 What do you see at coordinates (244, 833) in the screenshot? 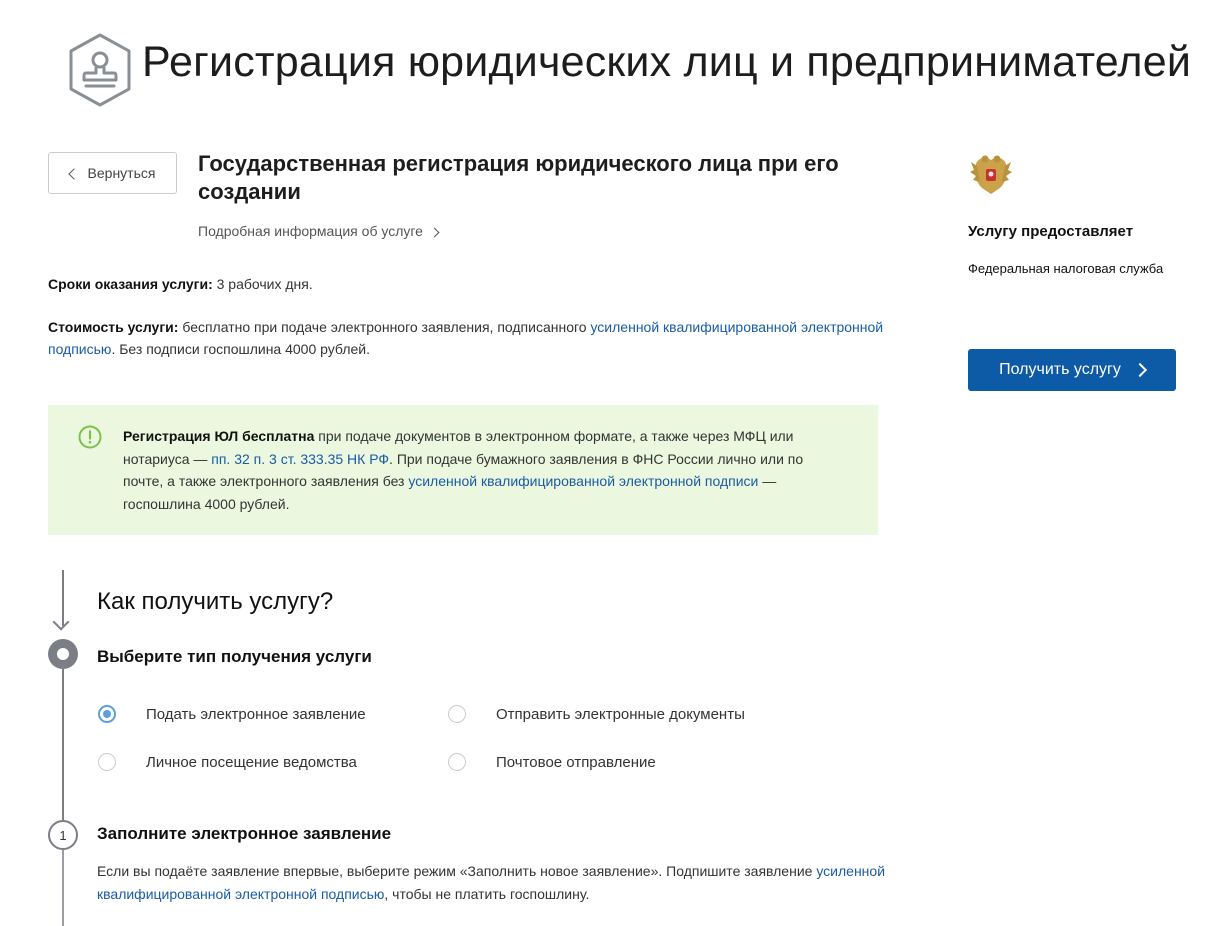
I see `step2-title: Заполните электронное заявление` at bounding box center [244, 833].